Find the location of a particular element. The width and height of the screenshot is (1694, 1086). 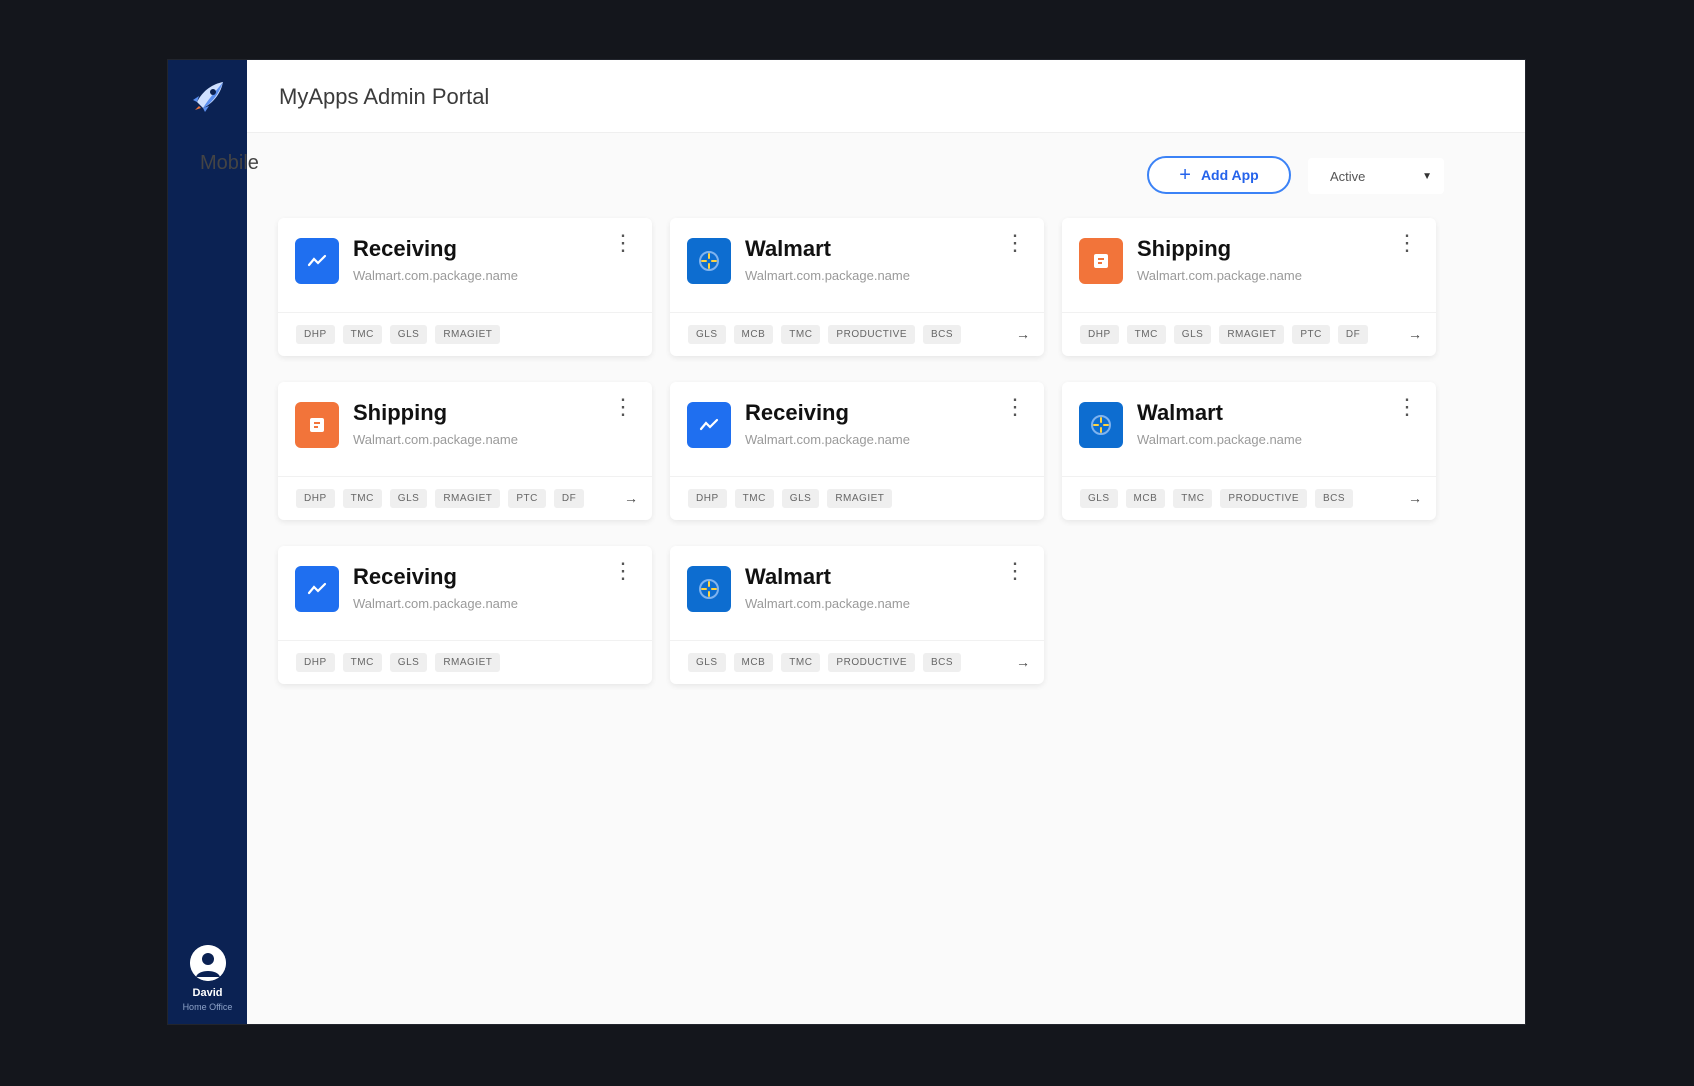

plus-icon: + is located at coordinates (1185, 175).